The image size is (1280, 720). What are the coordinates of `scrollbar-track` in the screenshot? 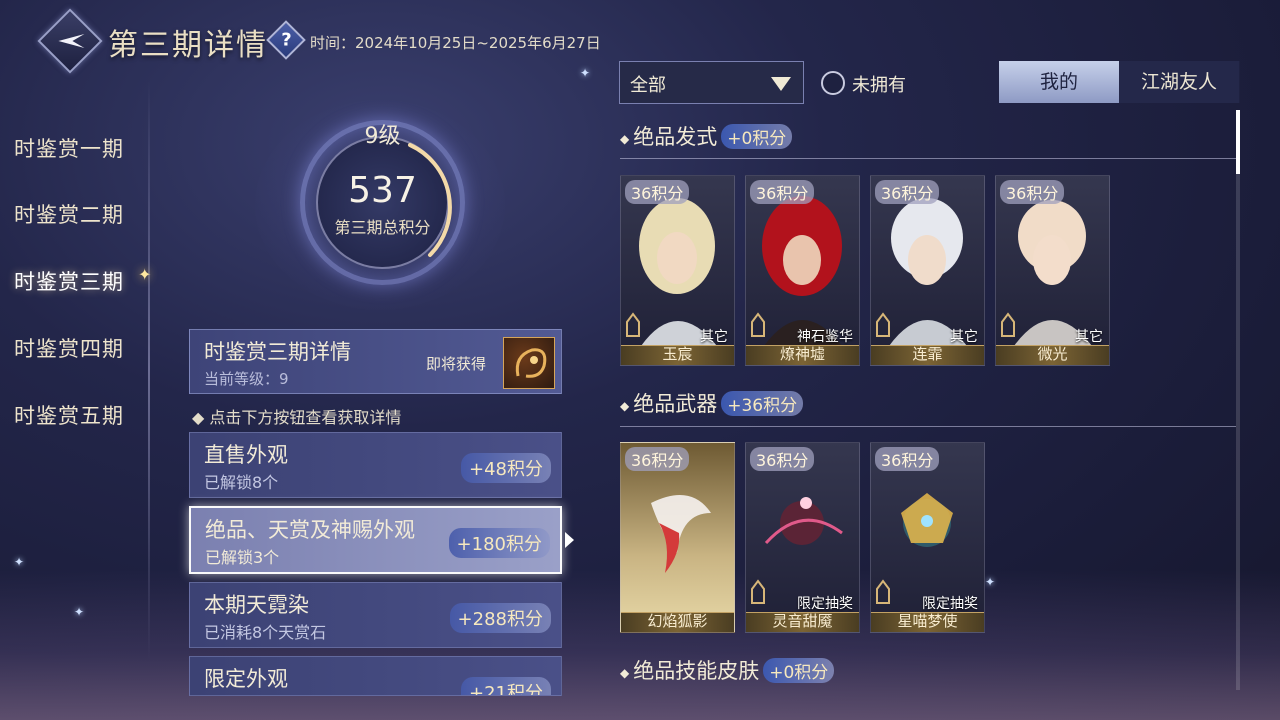 It's located at (1238, 400).